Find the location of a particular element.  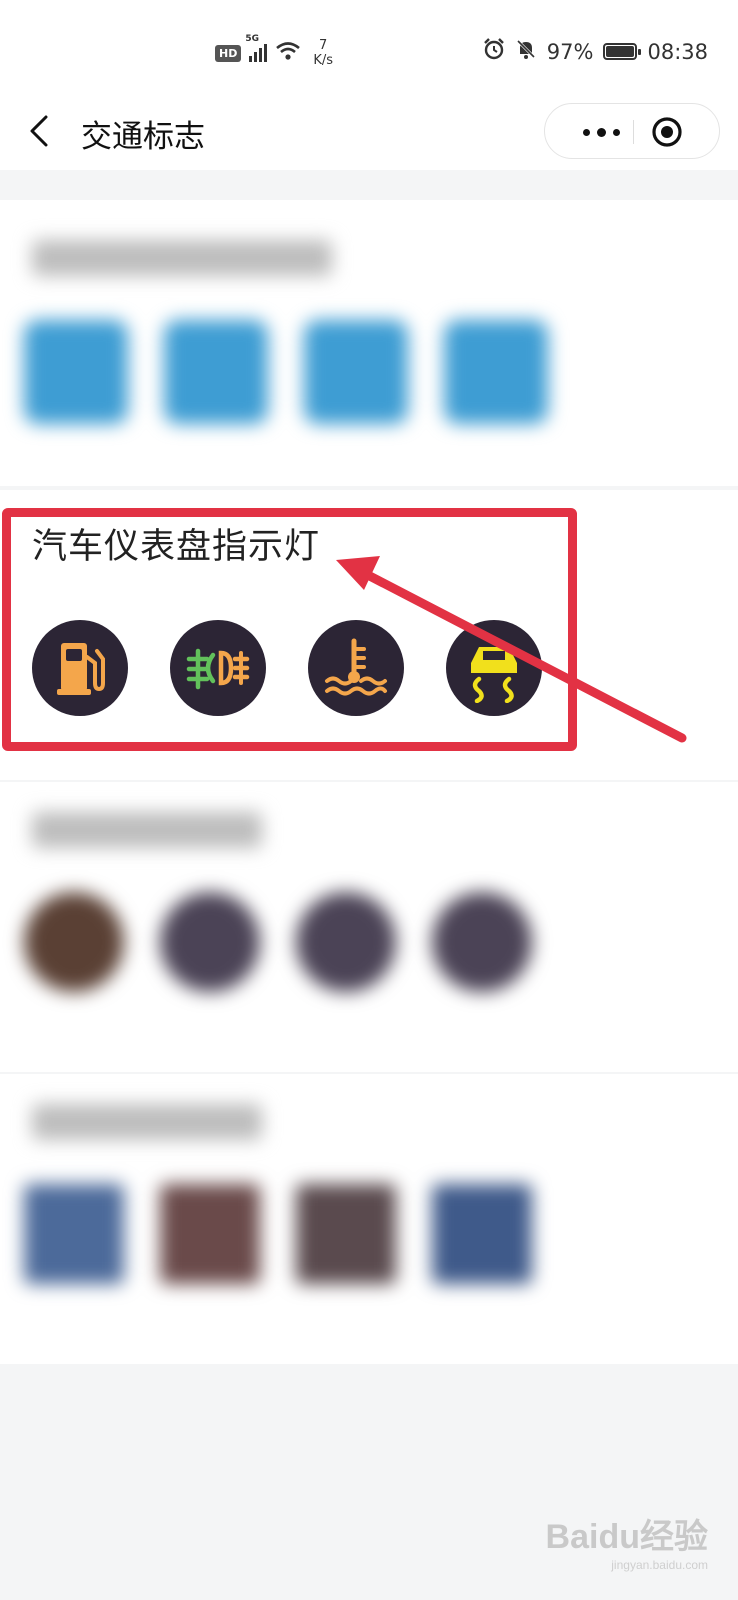

nav-bar: 交通标志 is located at coordinates (369, 132).